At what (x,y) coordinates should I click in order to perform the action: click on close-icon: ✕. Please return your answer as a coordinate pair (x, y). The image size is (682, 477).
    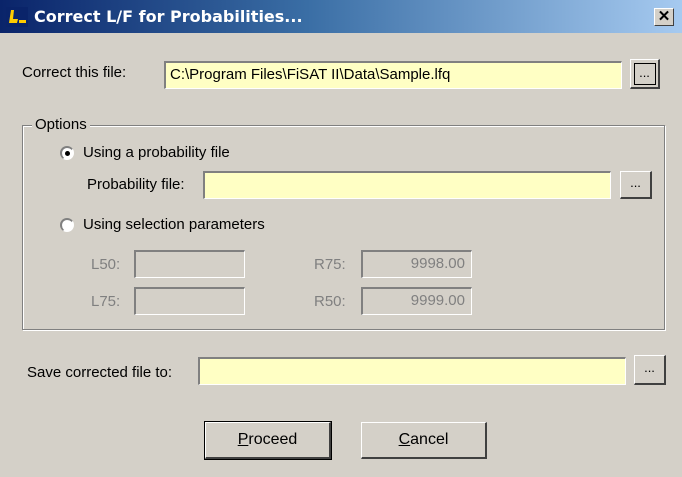
    Looking at the image, I should click on (664, 16).